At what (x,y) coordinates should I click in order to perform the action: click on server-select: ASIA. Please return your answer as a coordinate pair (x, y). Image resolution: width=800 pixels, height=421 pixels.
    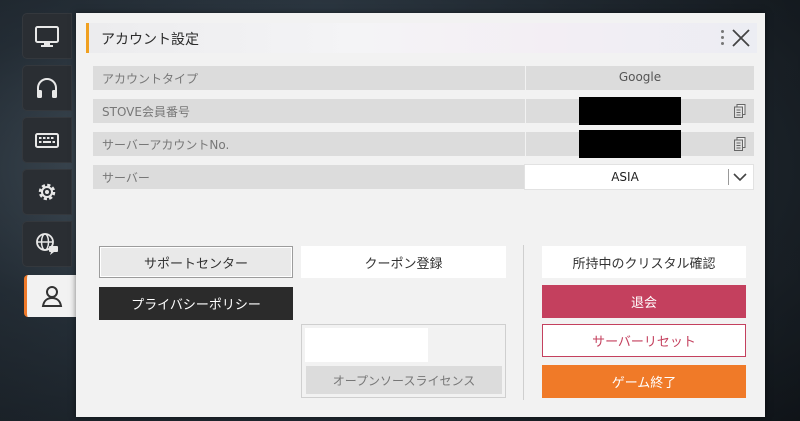
    Looking at the image, I should click on (639, 177).